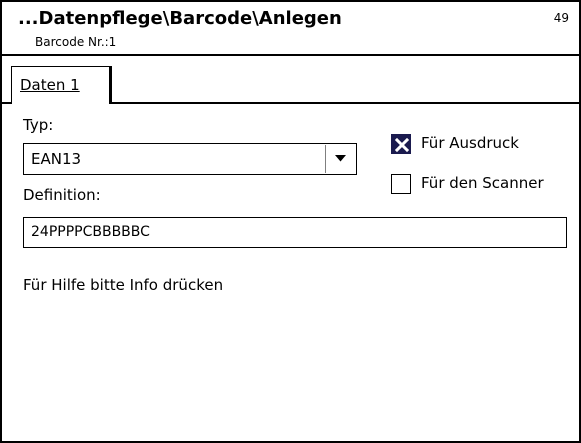 This screenshot has height=443, width=581. I want to click on definition-label: Definition:, so click(62, 195).